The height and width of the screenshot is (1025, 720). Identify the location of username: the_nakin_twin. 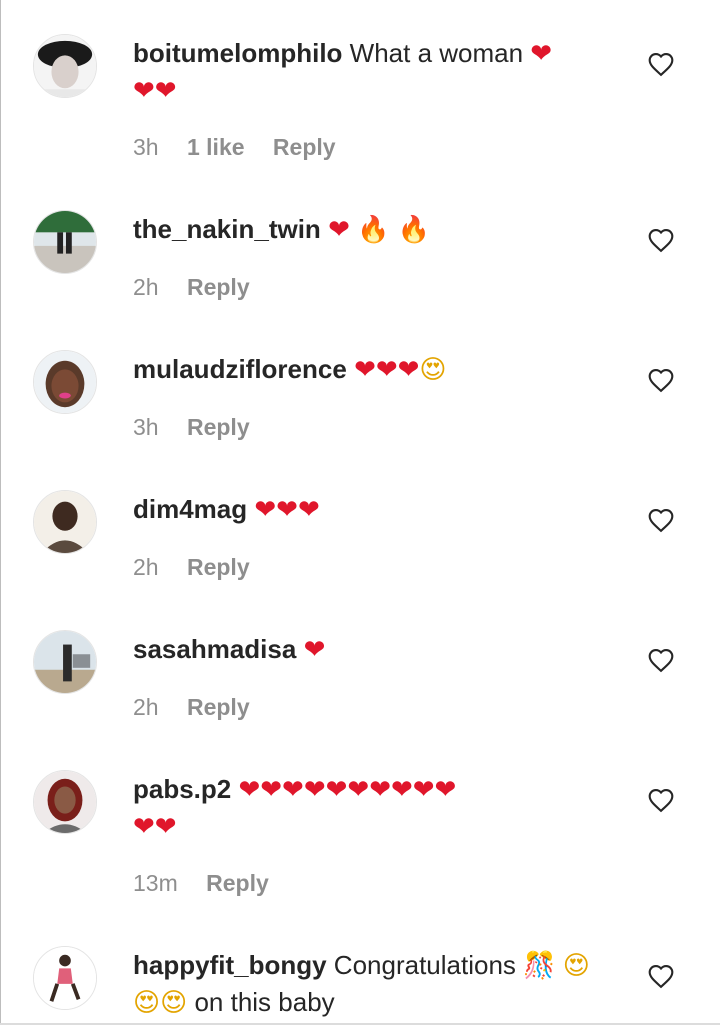
(227, 229).